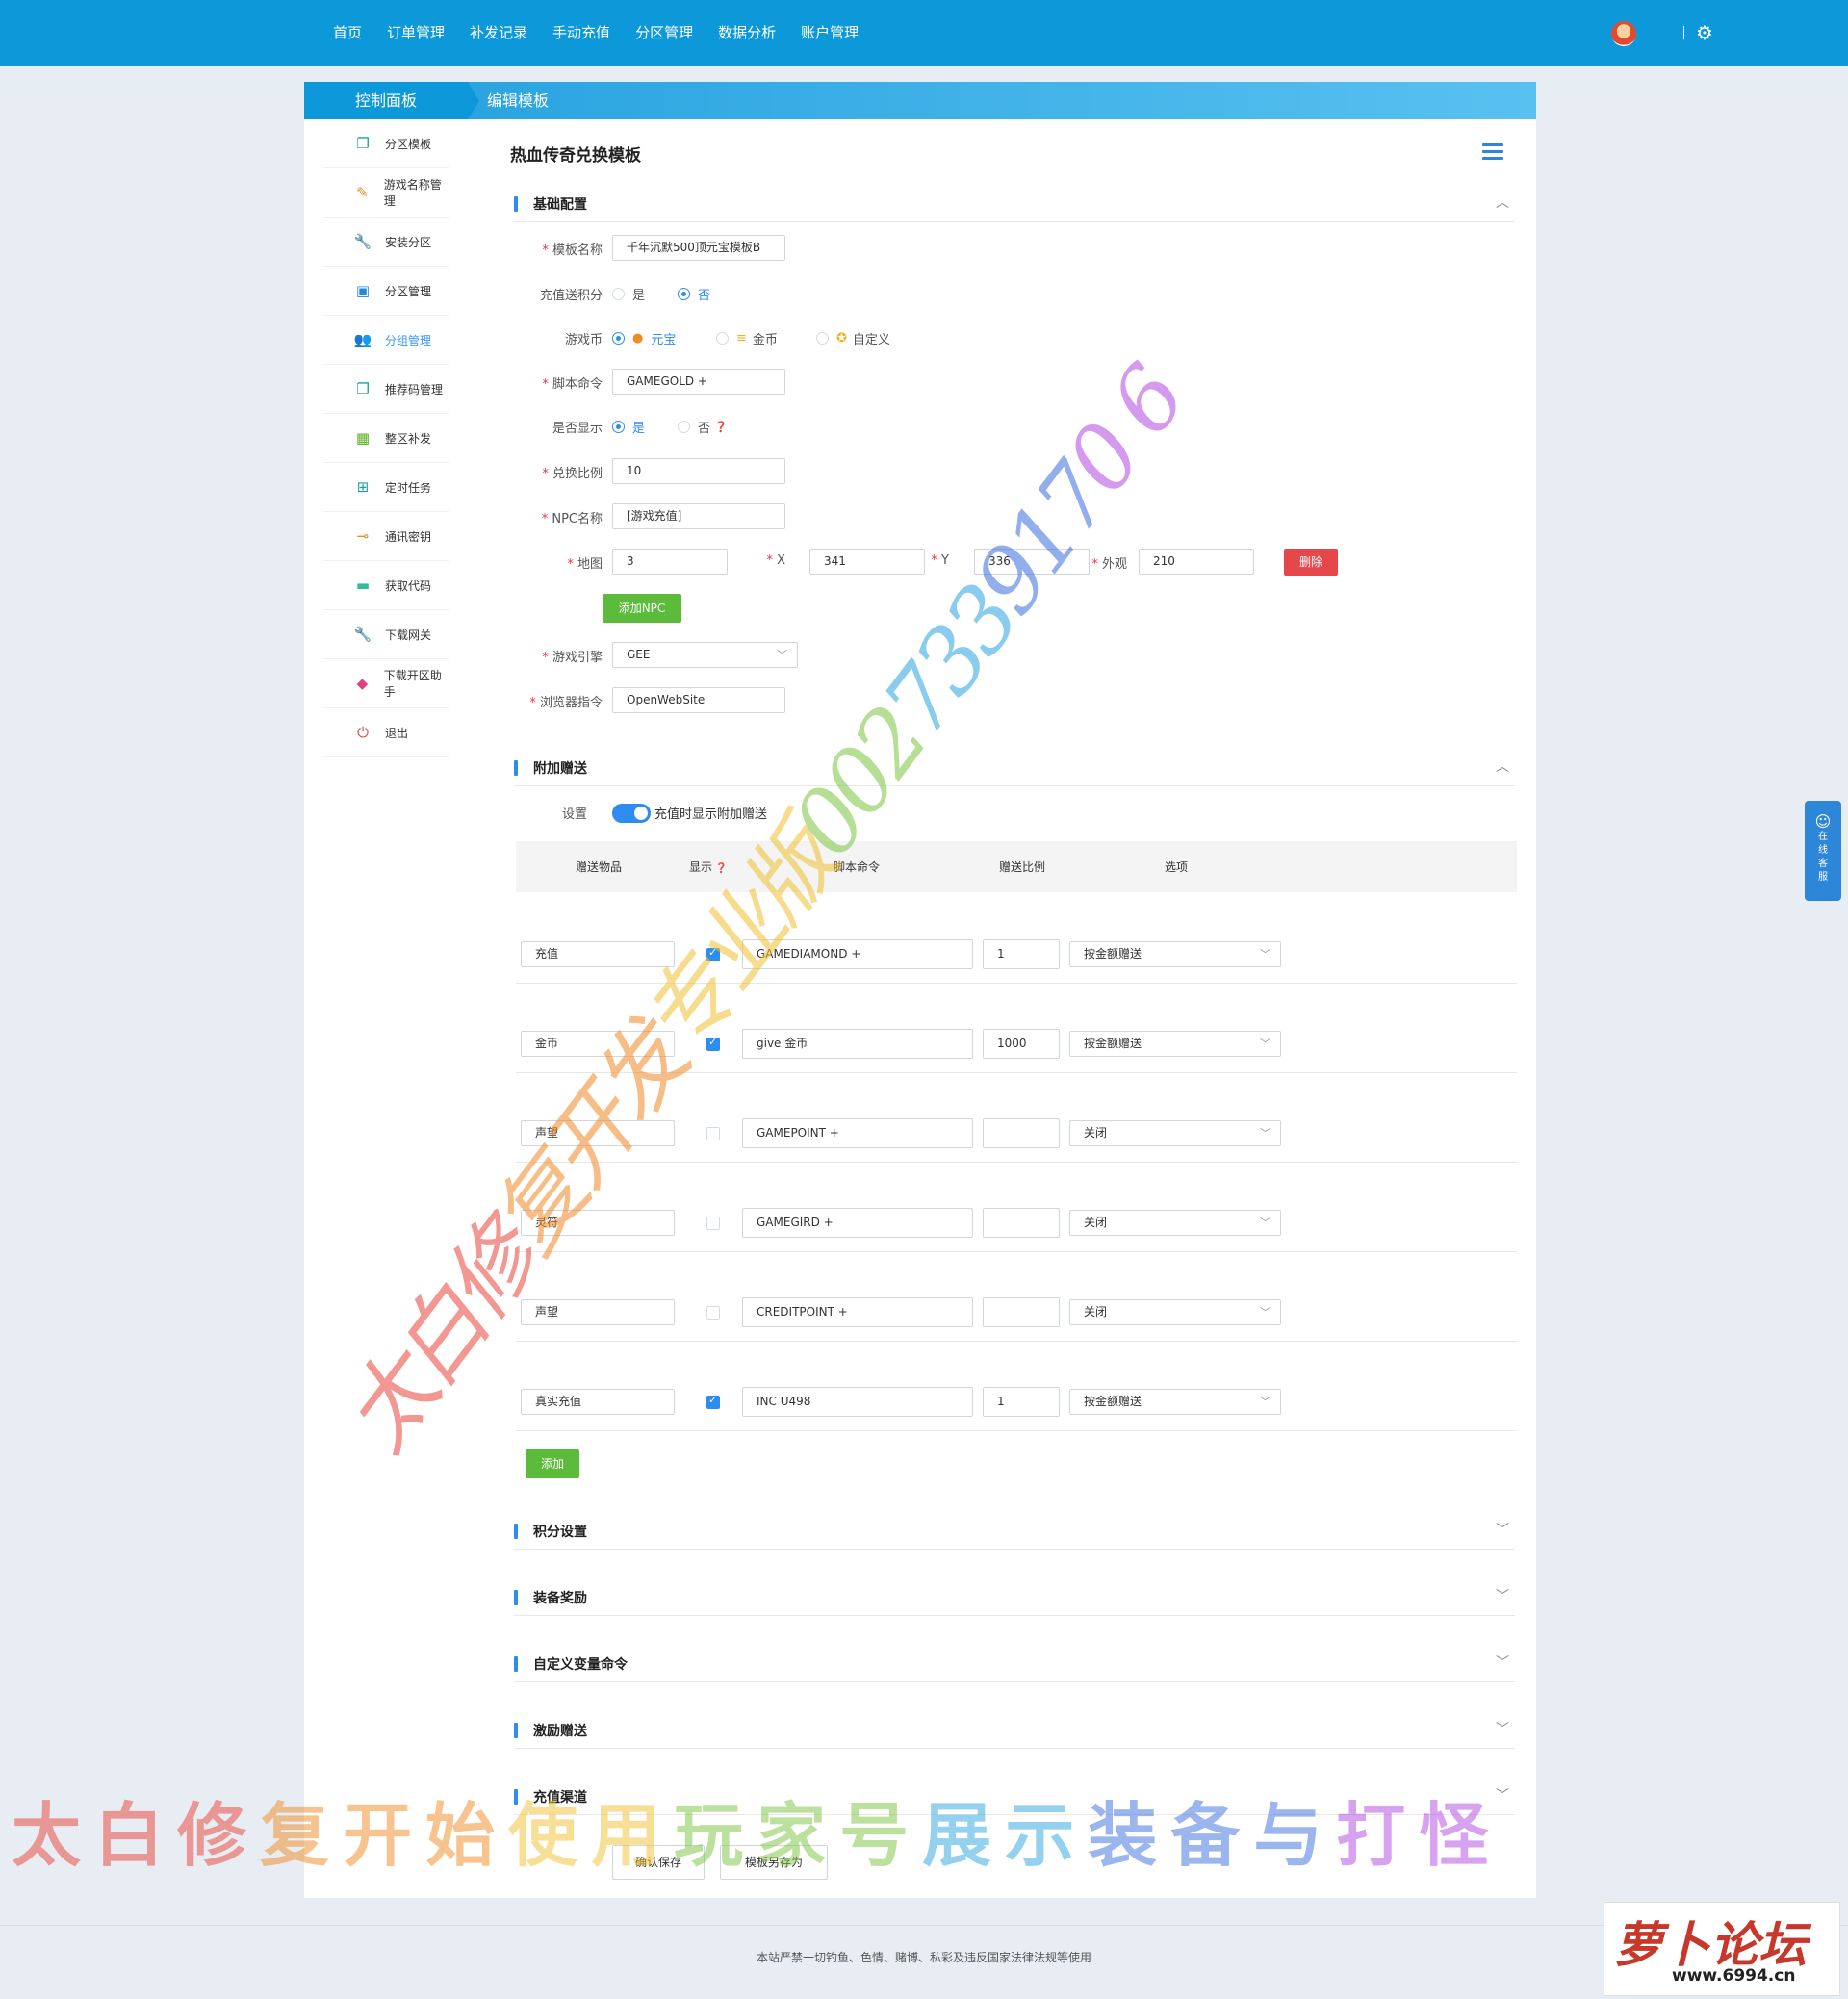 Image resolution: width=1848 pixels, height=1999 pixels. What do you see at coordinates (1014, 1599) in the screenshot?
I see `section-collapsed: 装备奖励 ﹀` at bounding box center [1014, 1599].